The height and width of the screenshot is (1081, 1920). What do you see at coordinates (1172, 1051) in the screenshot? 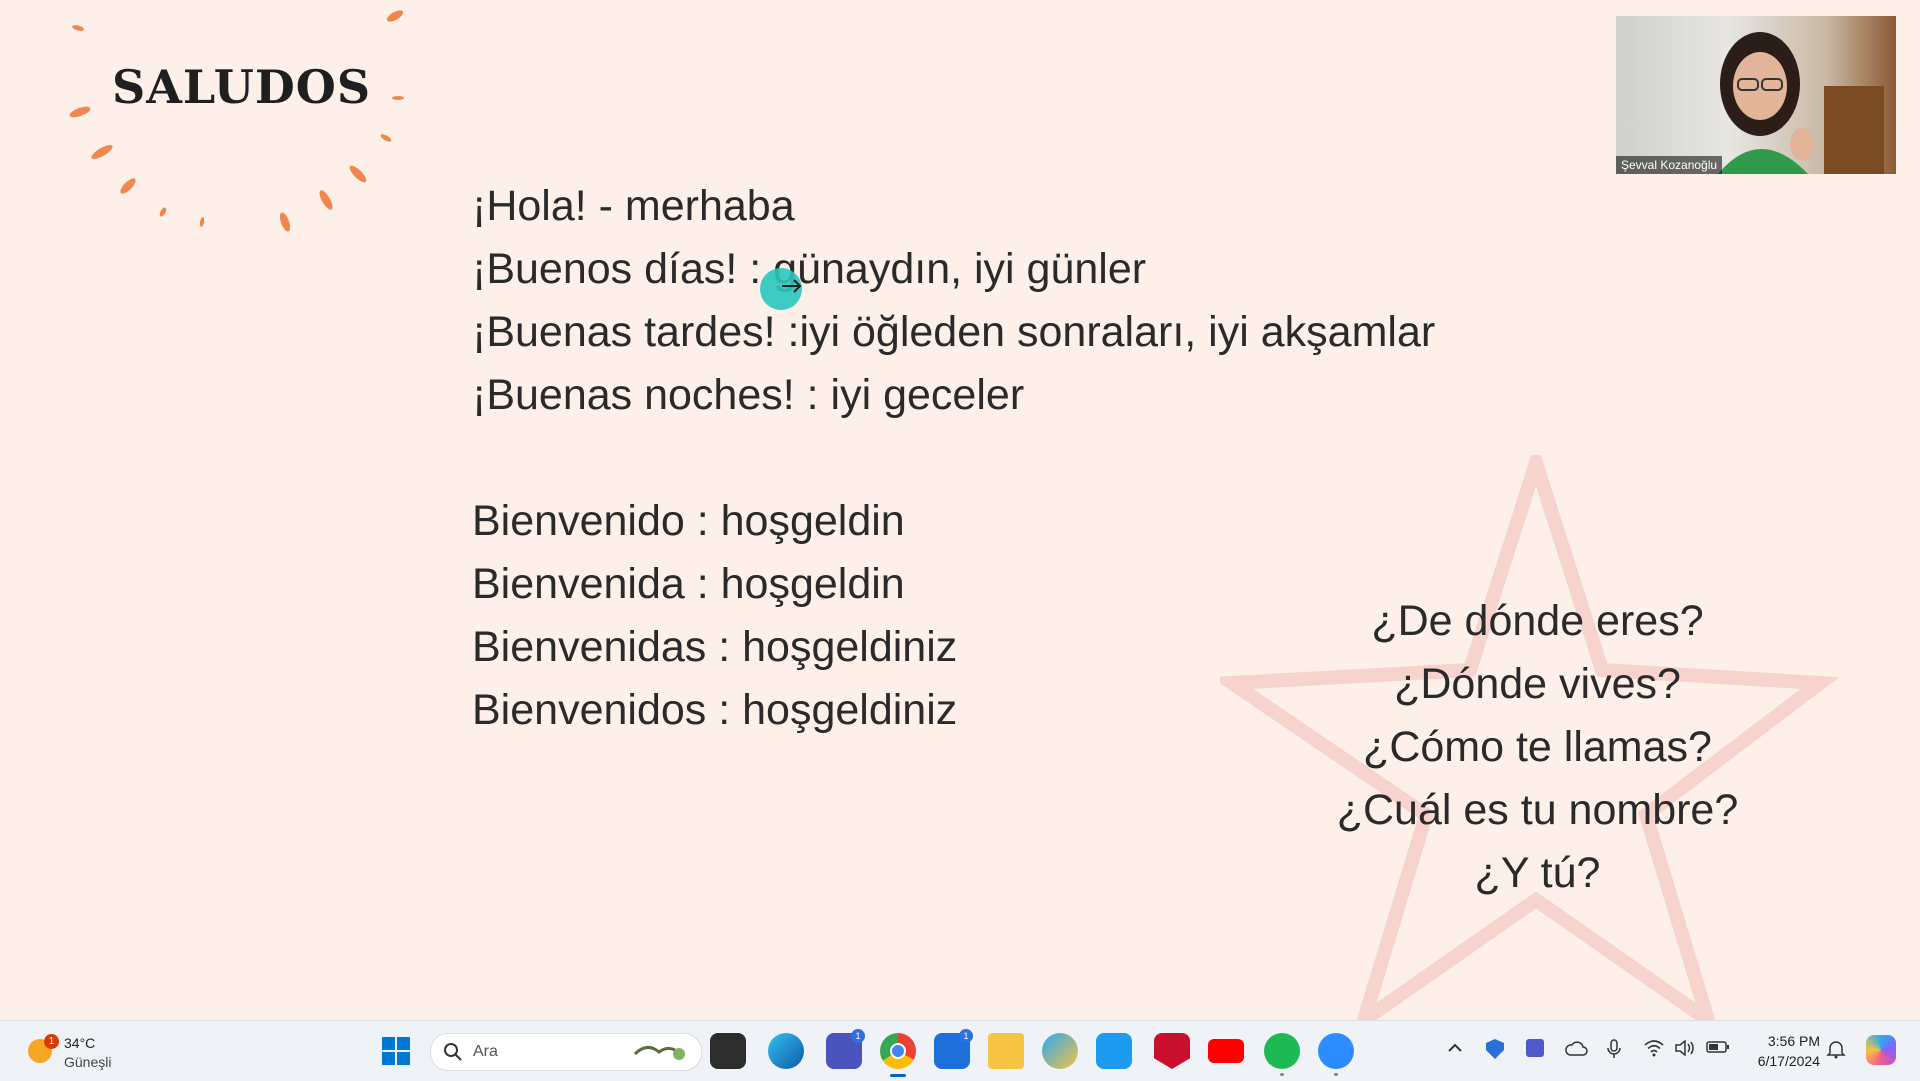
I see `mcafee-icon` at bounding box center [1172, 1051].